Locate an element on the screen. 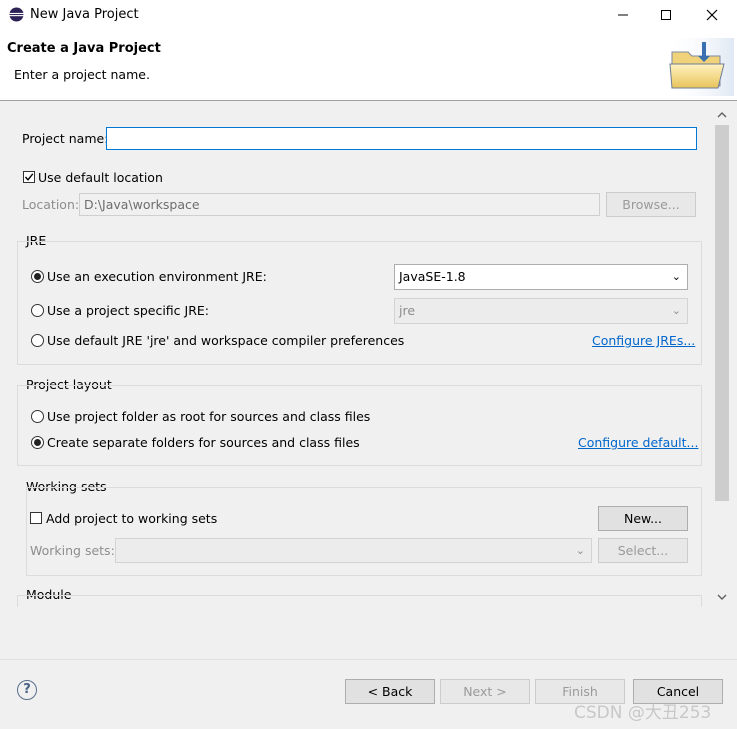 This screenshot has height=729, width=737. maximize-button is located at coordinates (666, 15).